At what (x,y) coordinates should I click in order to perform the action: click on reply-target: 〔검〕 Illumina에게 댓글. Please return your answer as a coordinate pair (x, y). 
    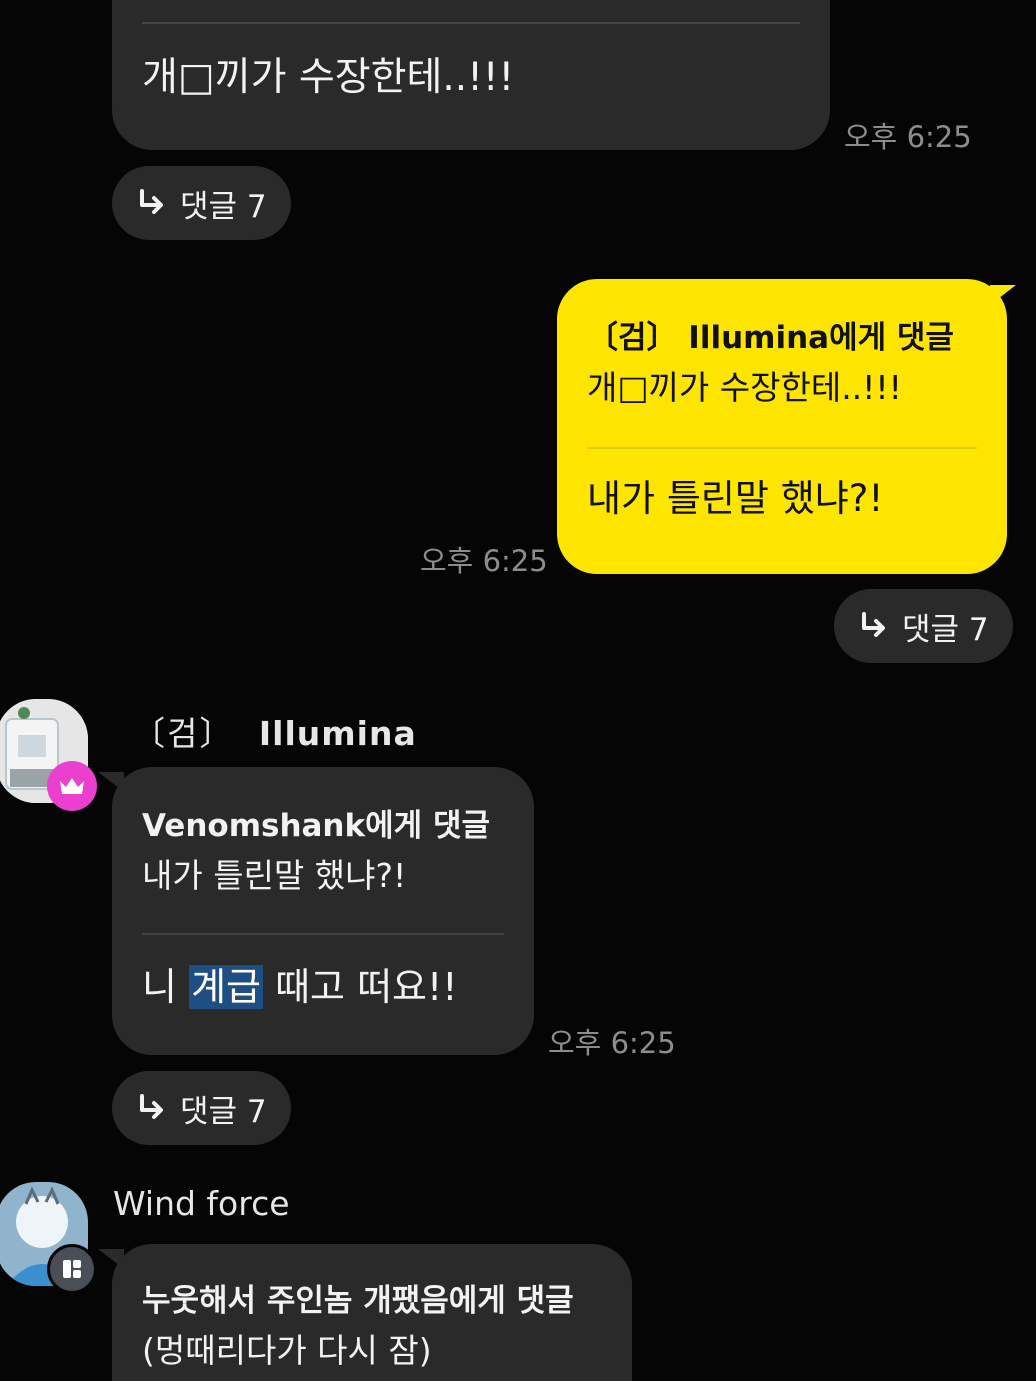
    Looking at the image, I should click on (770, 338).